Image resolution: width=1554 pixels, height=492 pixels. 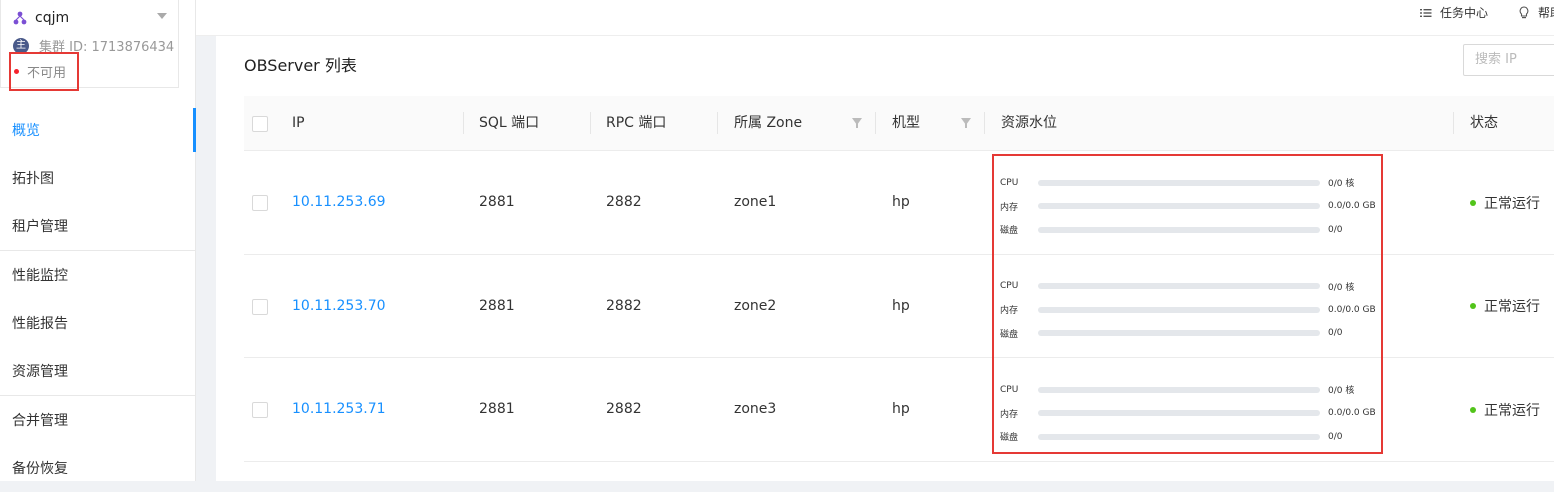 What do you see at coordinates (636, 123) in the screenshot?
I see `column-header-rpc-port: RPC 端口` at bounding box center [636, 123].